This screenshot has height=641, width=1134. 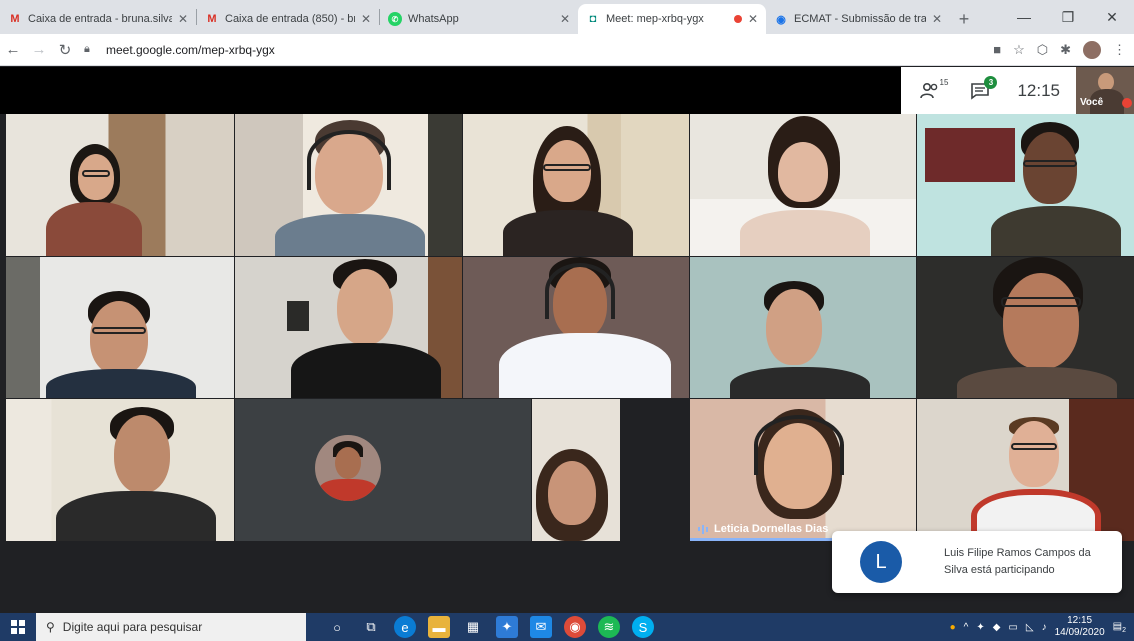 I want to click on participant-avatar, so click(x=348, y=468).